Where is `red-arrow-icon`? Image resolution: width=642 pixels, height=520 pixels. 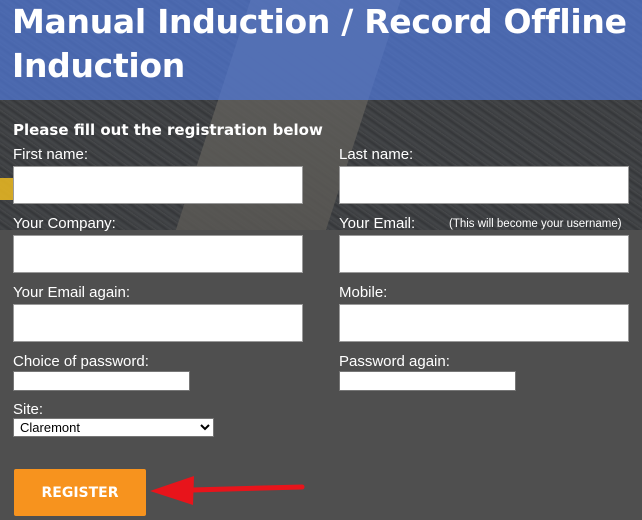 red-arrow-icon is located at coordinates (227, 490).